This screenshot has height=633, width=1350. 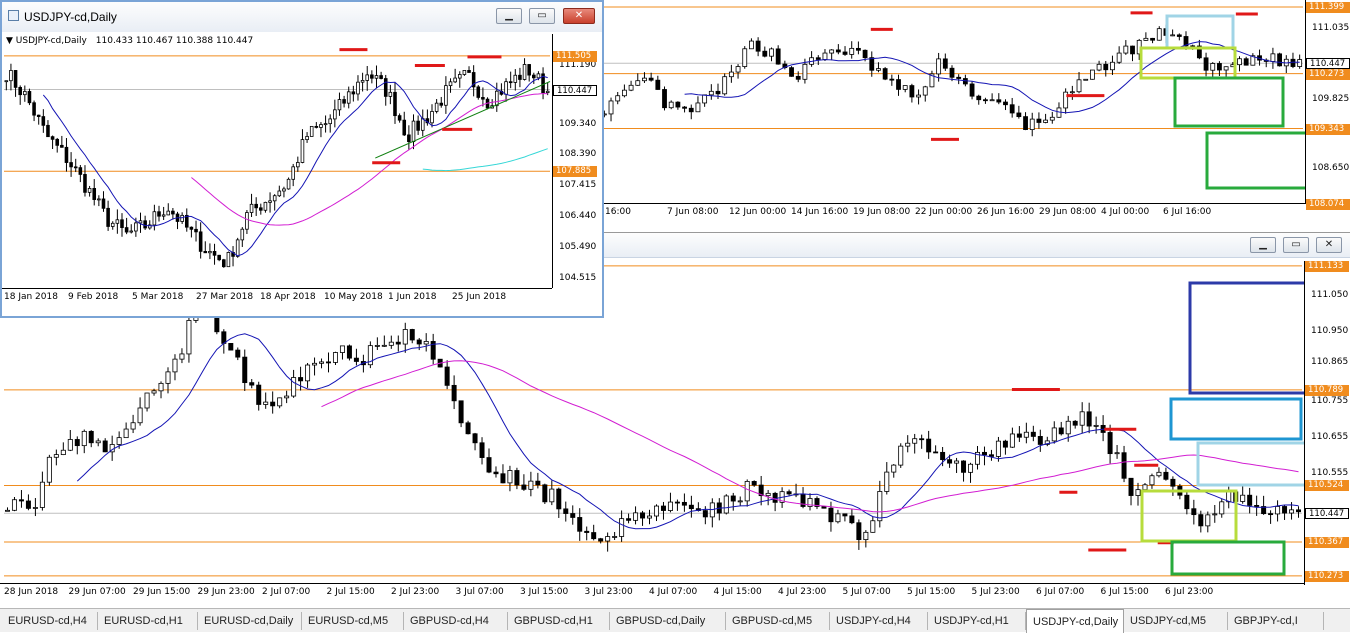 What do you see at coordinates (1327, 543) in the screenshot?
I see `price-level-tag: 110.367` at bounding box center [1327, 543].